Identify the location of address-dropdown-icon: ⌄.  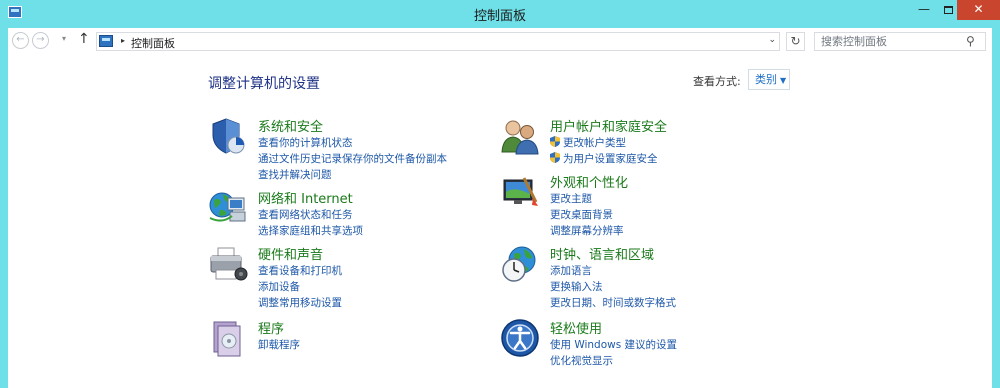
(772, 40).